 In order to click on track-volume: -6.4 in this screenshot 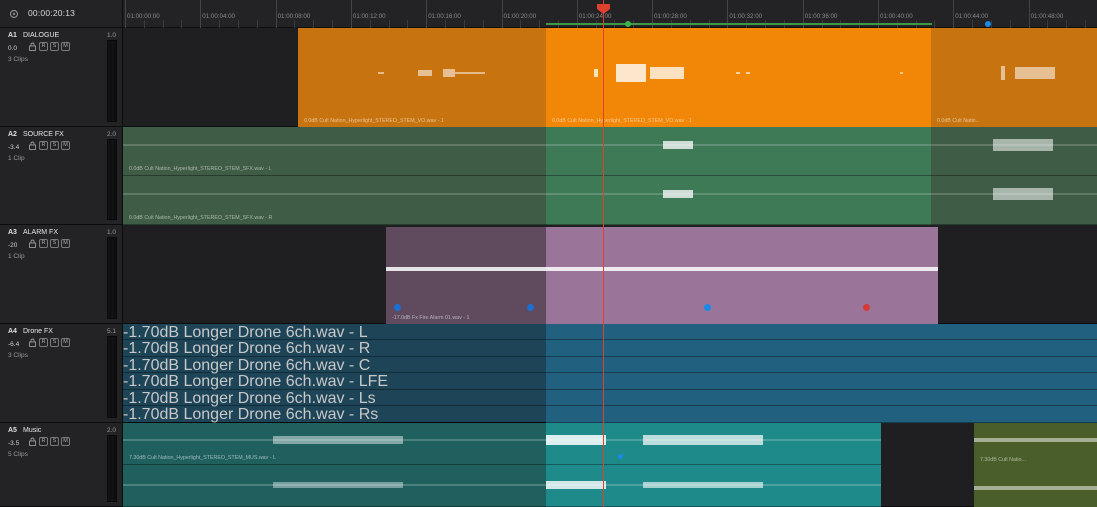, I will do `click(13, 344)`.